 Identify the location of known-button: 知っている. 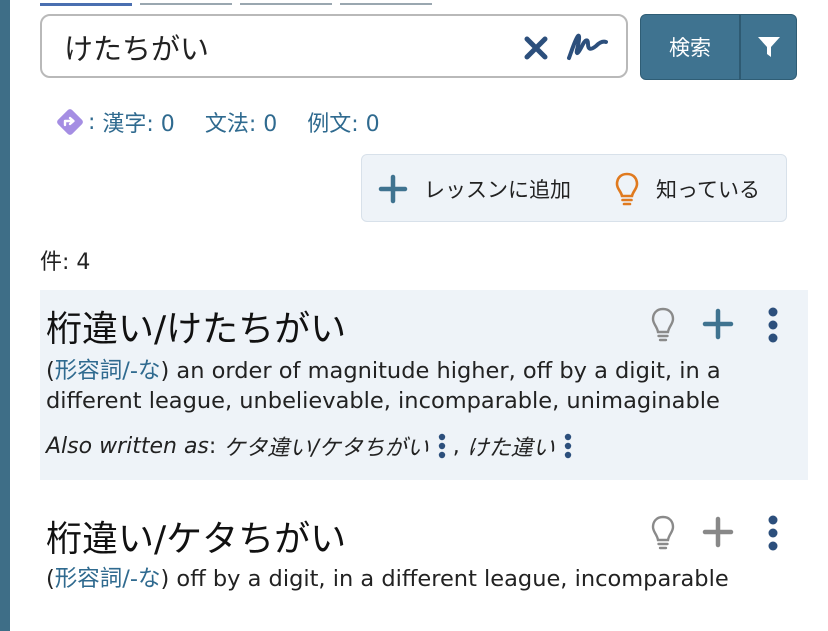
(687, 189).